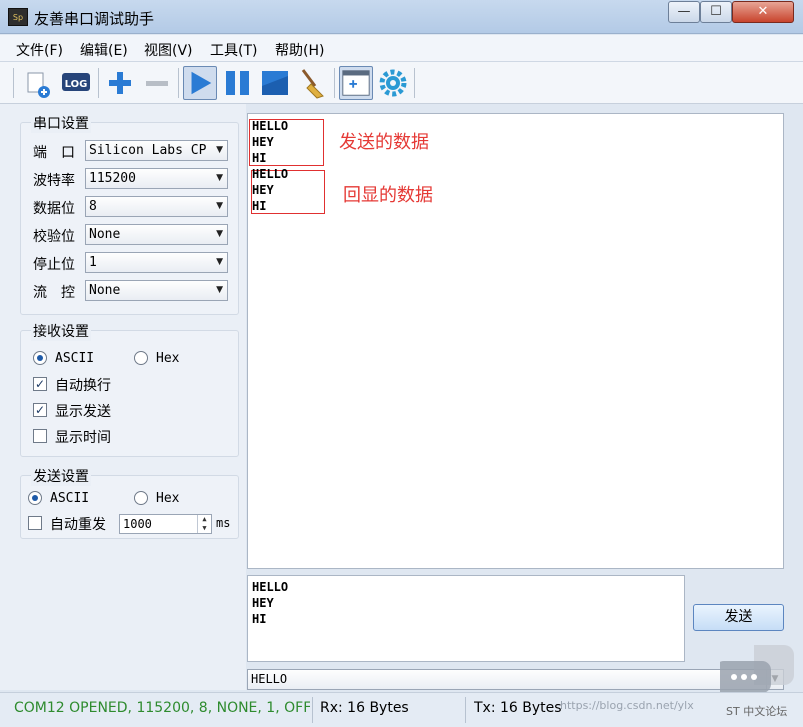 The height and width of the screenshot is (727, 803). Describe the element at coordinates (54, 209) in the screenshot. I see `databits-label: 数据位` at that location.